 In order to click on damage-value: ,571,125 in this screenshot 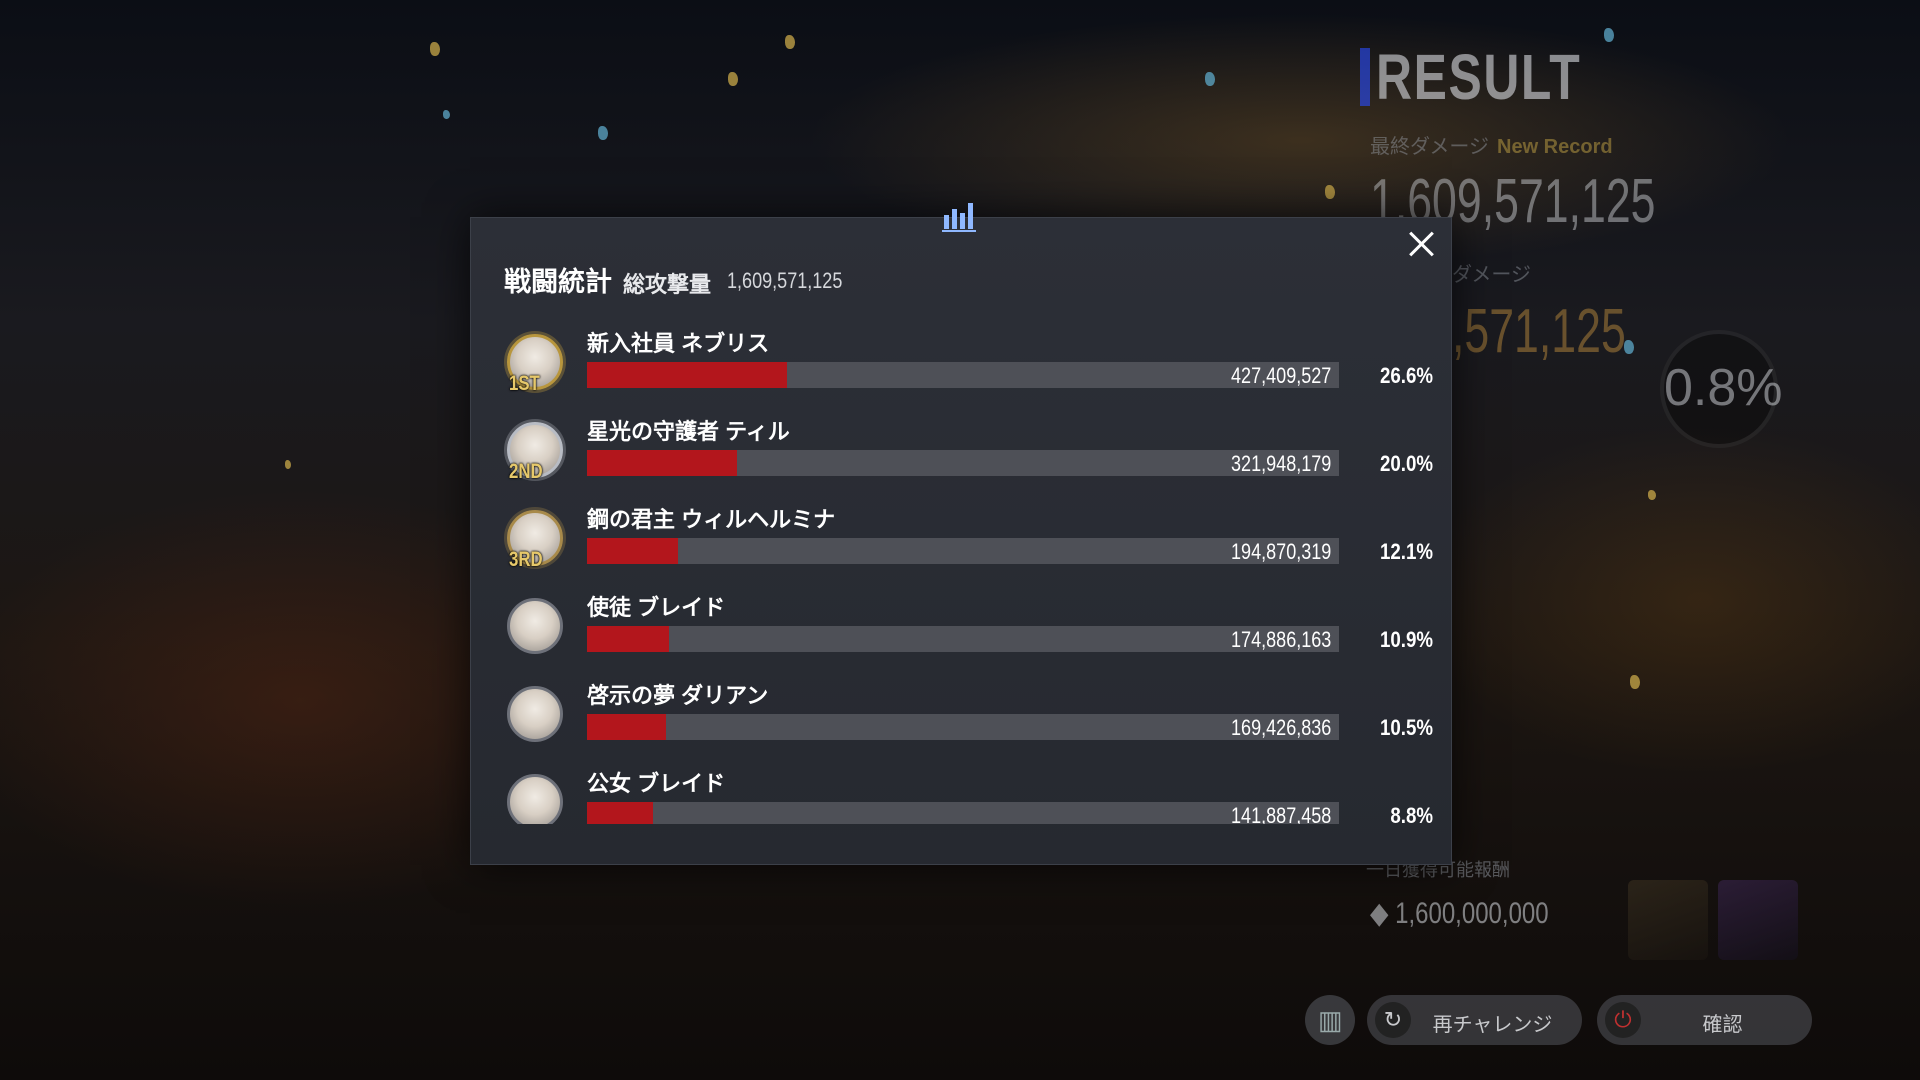, I will do `click(1539, 331)`.